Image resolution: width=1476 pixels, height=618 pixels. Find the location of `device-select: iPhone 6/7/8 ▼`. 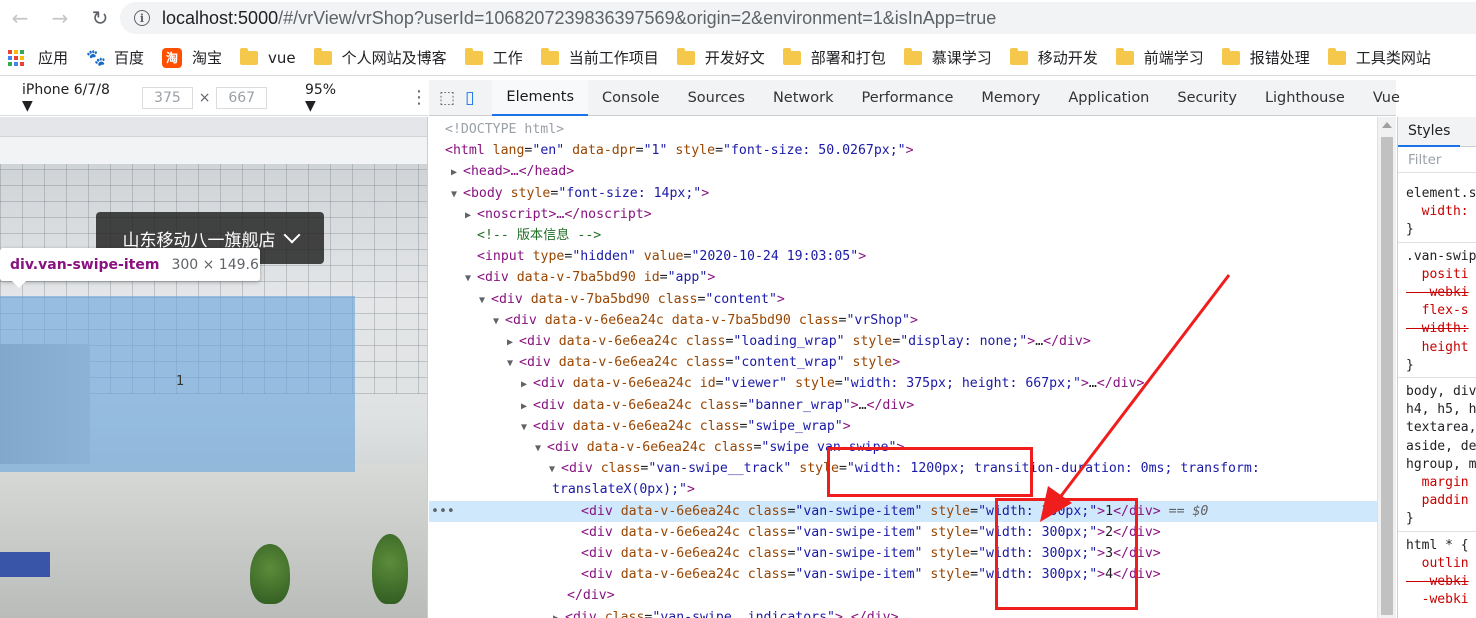

device-select: iPhone 6/7/8 ▼ is located at coordinates (72, 98).